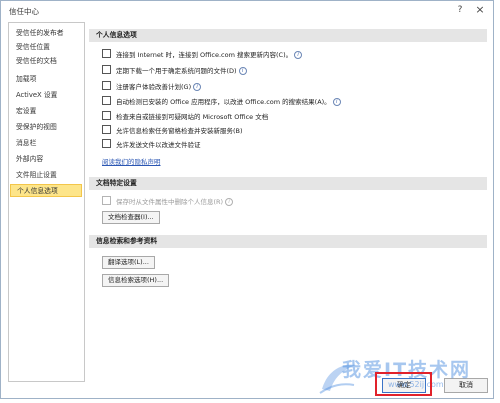  What do you see at coordinates (46, 61) in the screenshot?
I see `sidebar-item-trusted-documents: 受信任的文档` at bounding box center [46, 61].